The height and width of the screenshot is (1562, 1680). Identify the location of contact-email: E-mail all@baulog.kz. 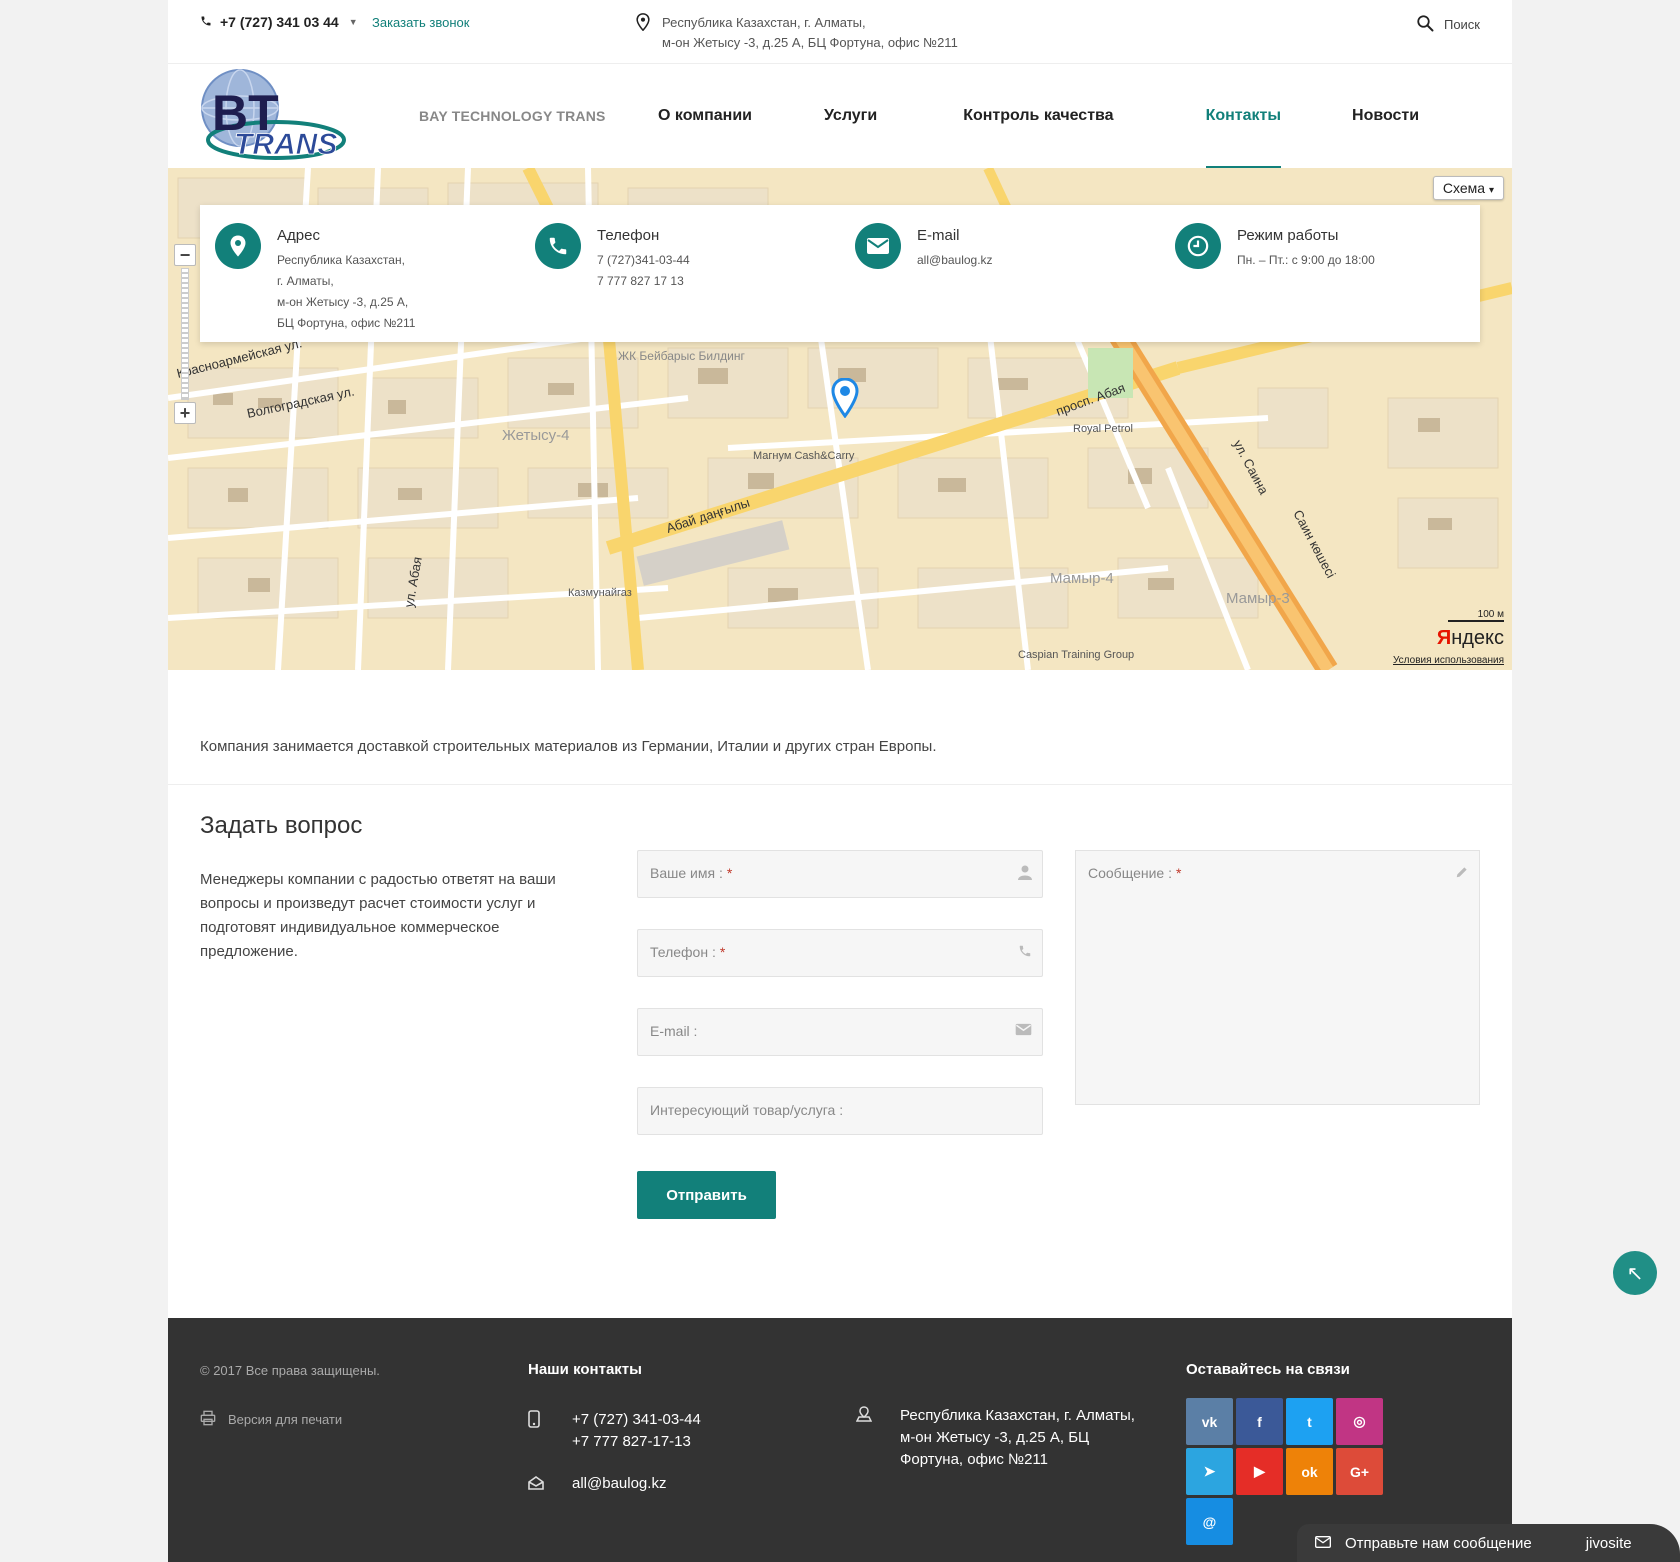
(924, 247).